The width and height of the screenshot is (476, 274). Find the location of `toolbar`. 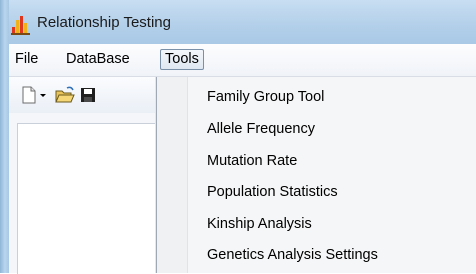

toolbar is located at coordinates (82, 95).